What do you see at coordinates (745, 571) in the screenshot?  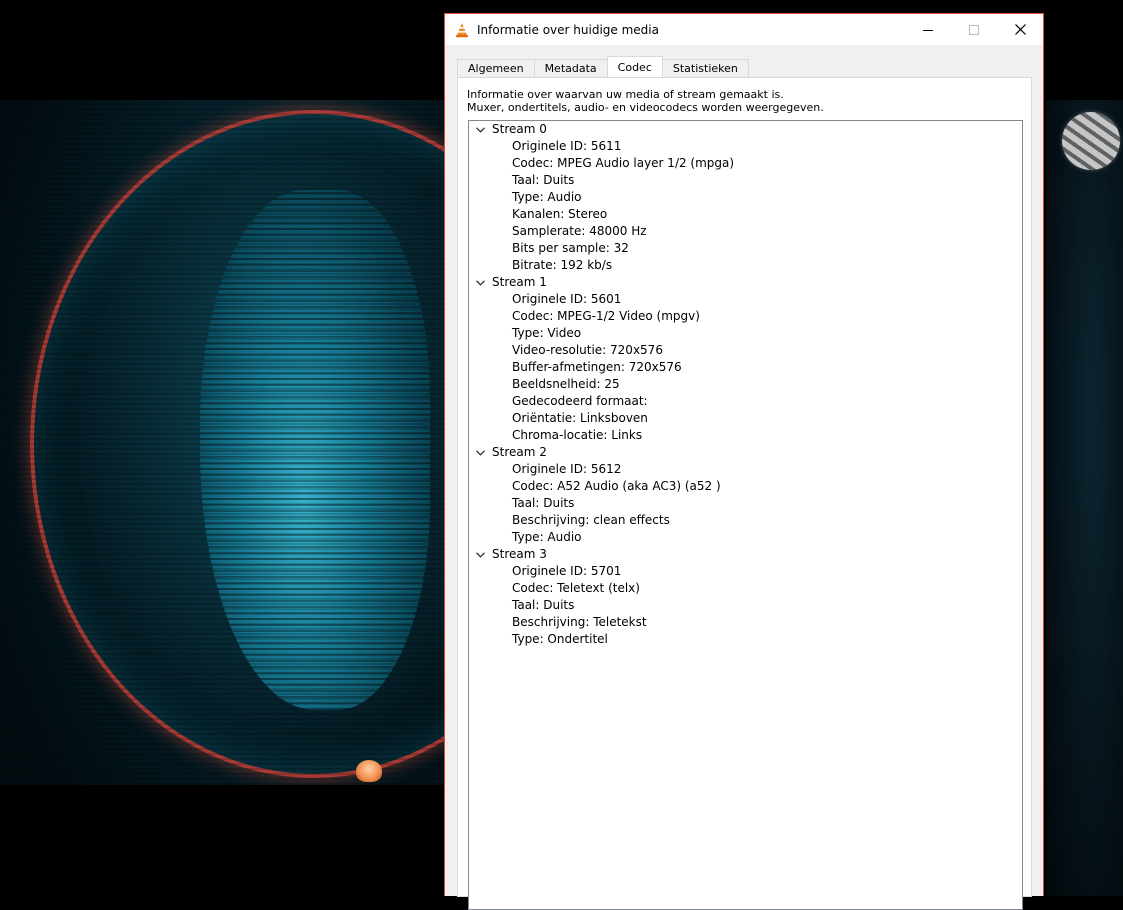 I see `stream-item: Originele ID: 5701` at bounding box center [745, 571].